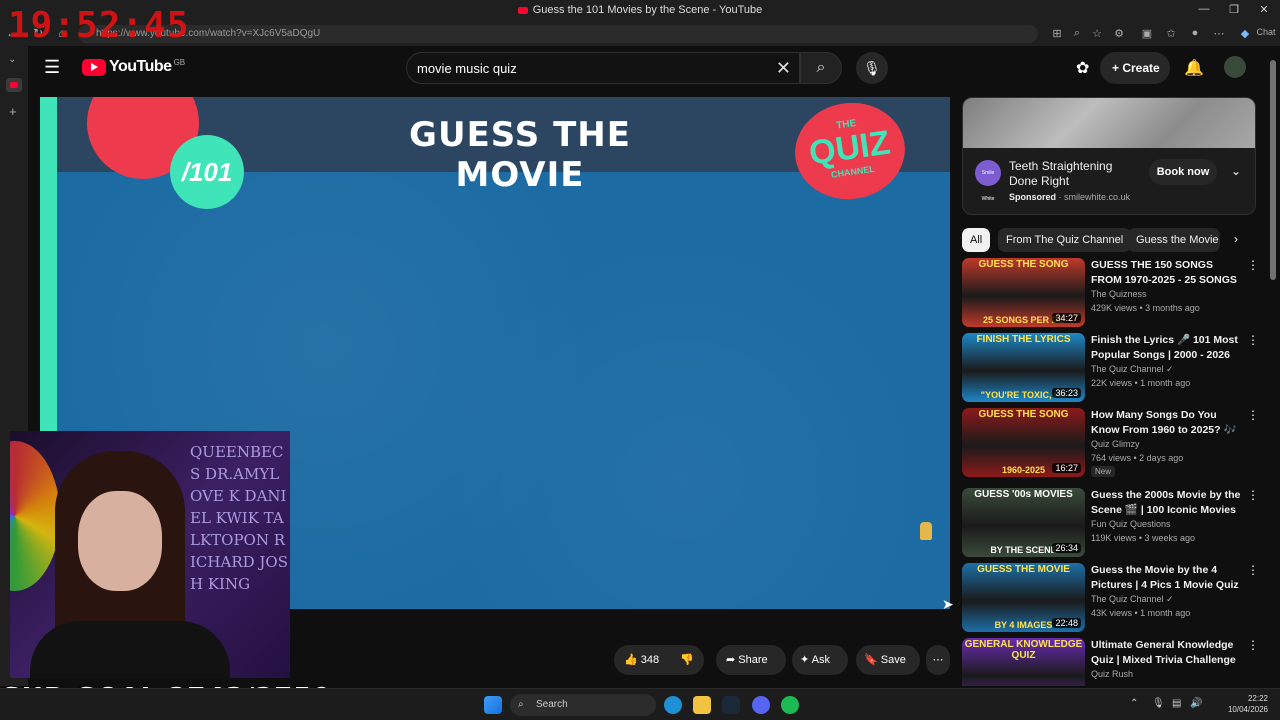 The image size is (1280, 720). What do you see at coordinates (552, 704) in the screenshot?
I see `taskbar-search-label: Search` at bounding box center [552, 704].